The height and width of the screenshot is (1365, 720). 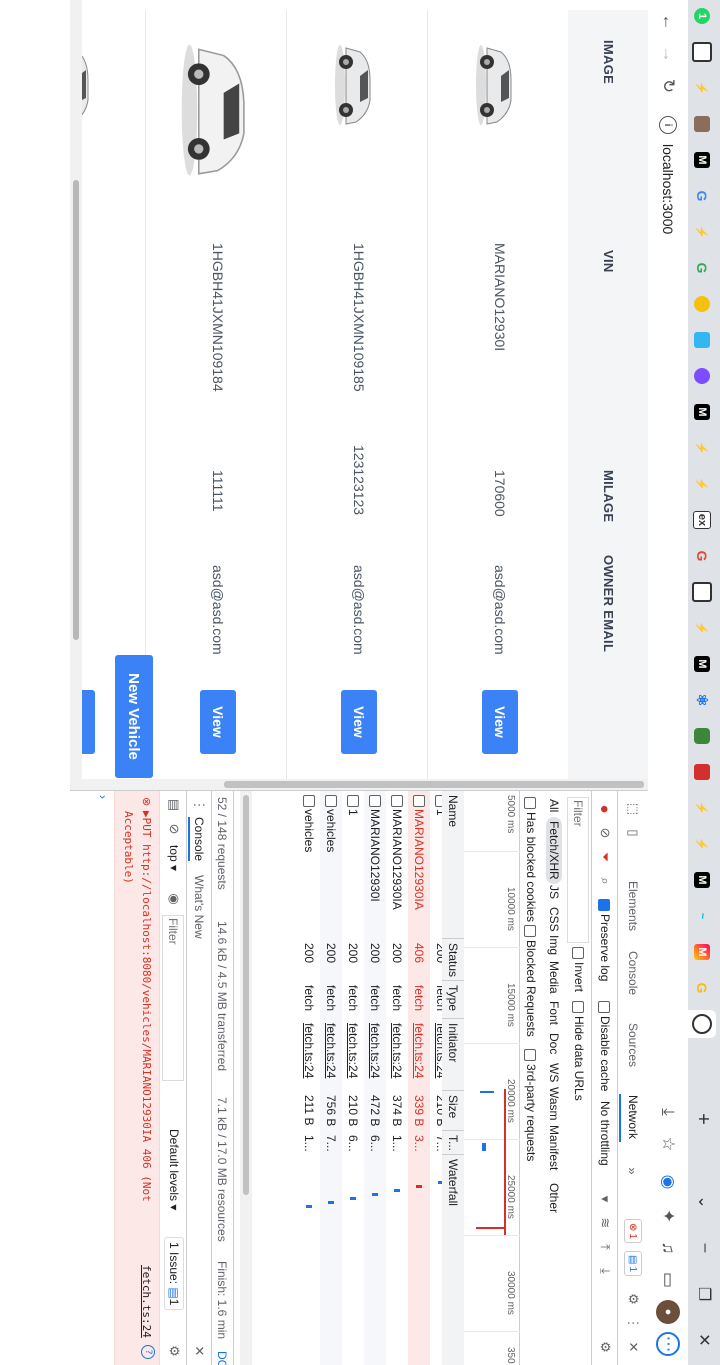 What do you see at coordinates (702, 1024) in the screenshot?
I see `tab-active` at bounding box center [702, 1024].